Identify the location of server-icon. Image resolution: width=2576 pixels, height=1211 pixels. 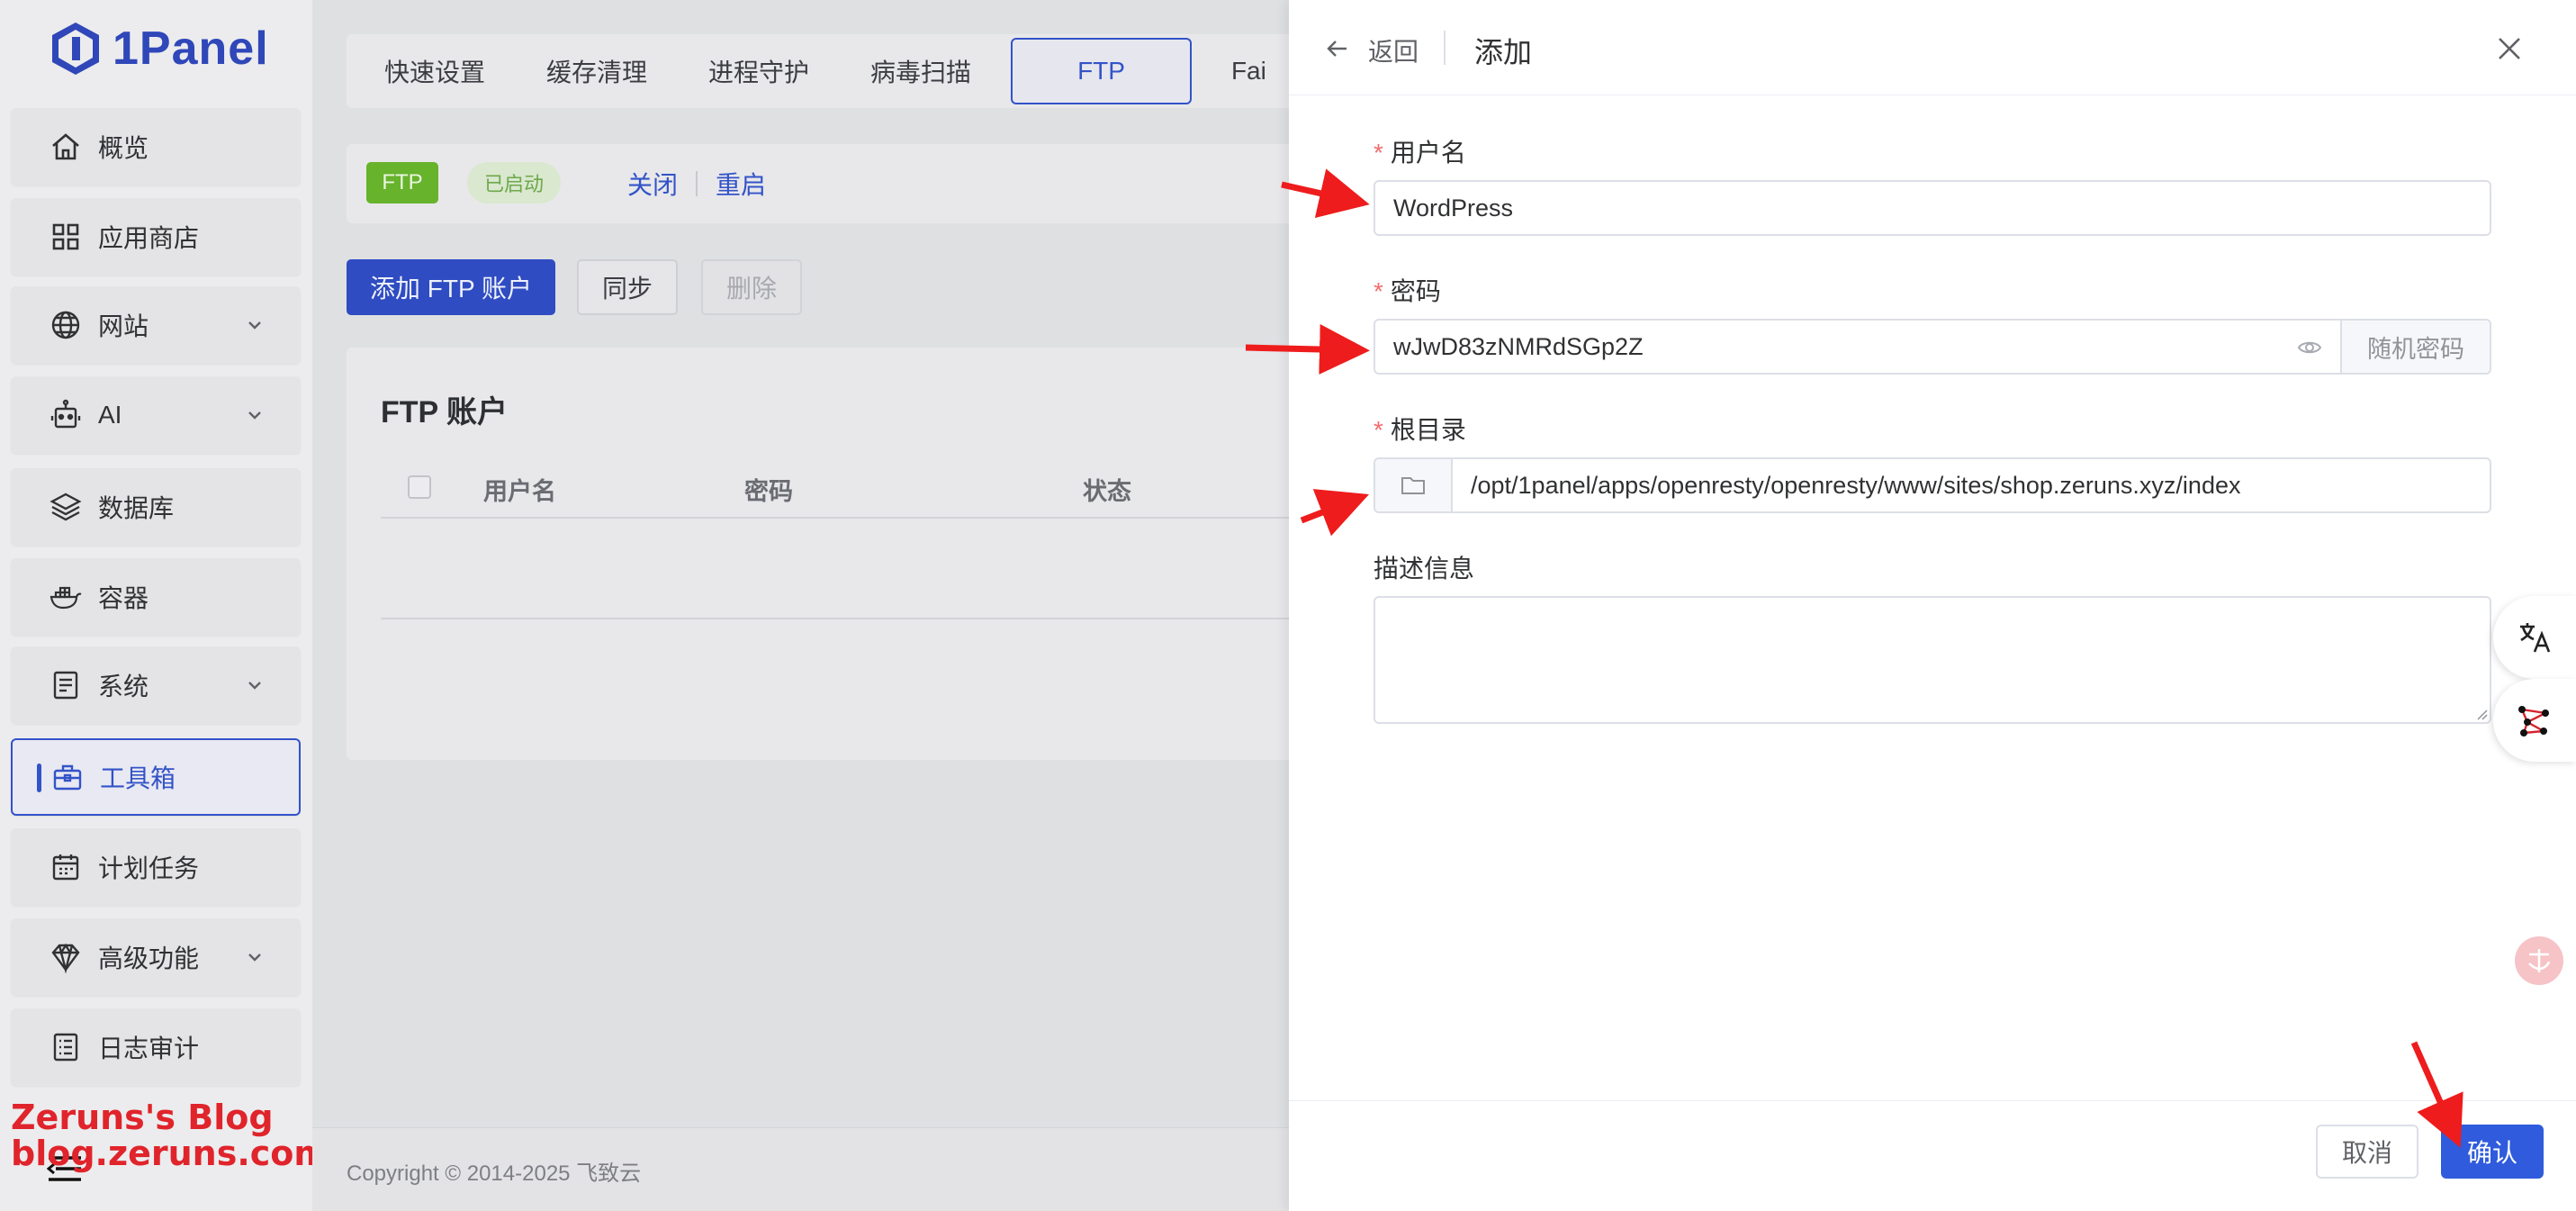
(65, 685).